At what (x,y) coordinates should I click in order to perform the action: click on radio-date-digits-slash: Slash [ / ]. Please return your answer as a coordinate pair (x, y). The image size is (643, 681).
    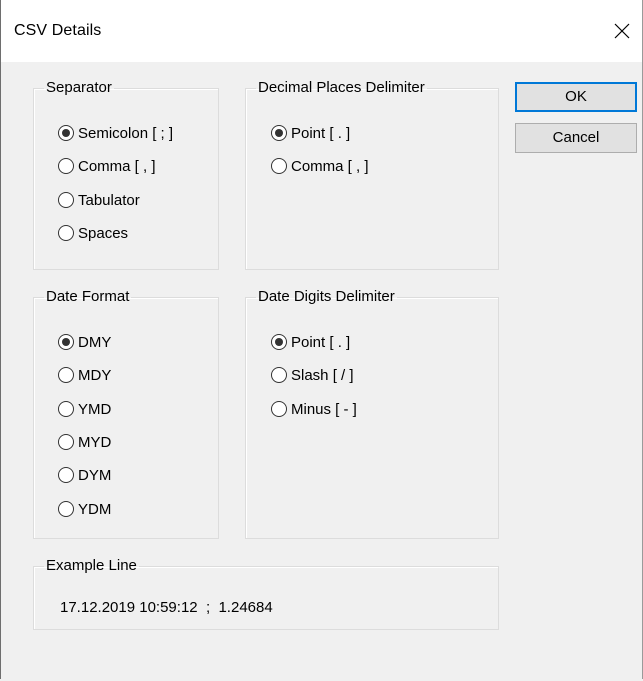
    Looking at the image, I should click on (312, 375).